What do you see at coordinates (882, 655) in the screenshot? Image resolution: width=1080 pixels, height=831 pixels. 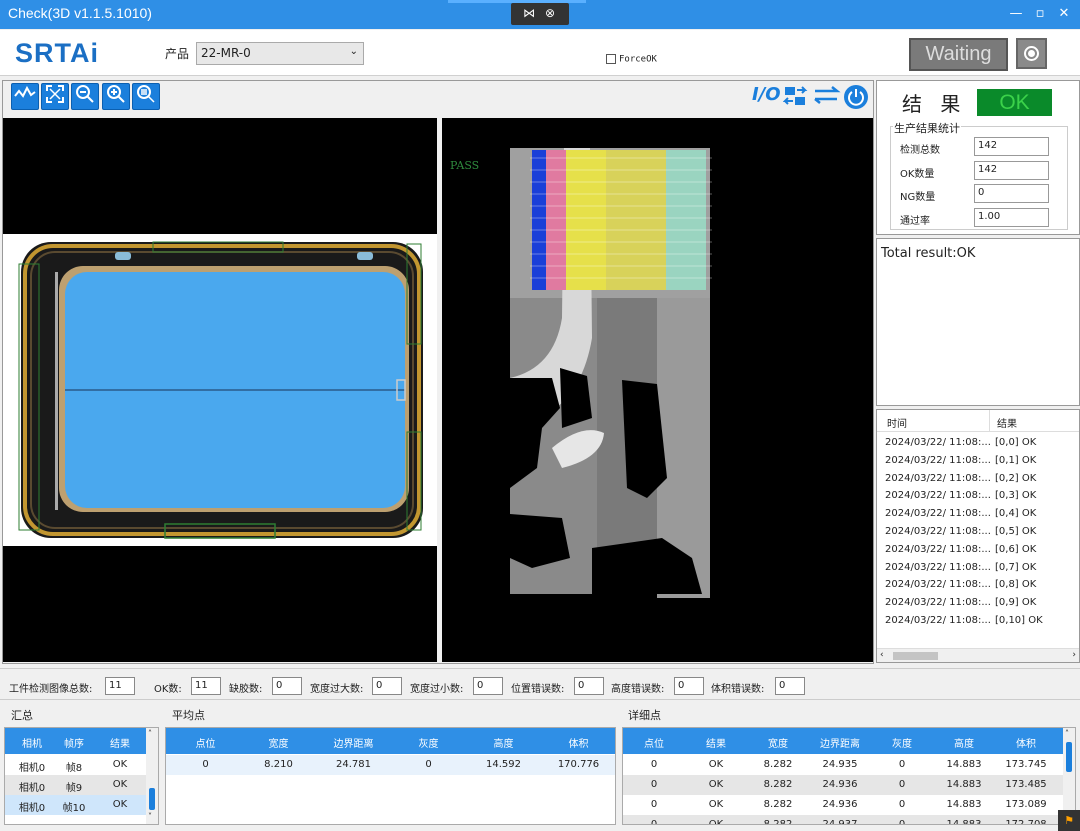 I see `scroll-left-icon: ‹` at bounding box center [882, 655].